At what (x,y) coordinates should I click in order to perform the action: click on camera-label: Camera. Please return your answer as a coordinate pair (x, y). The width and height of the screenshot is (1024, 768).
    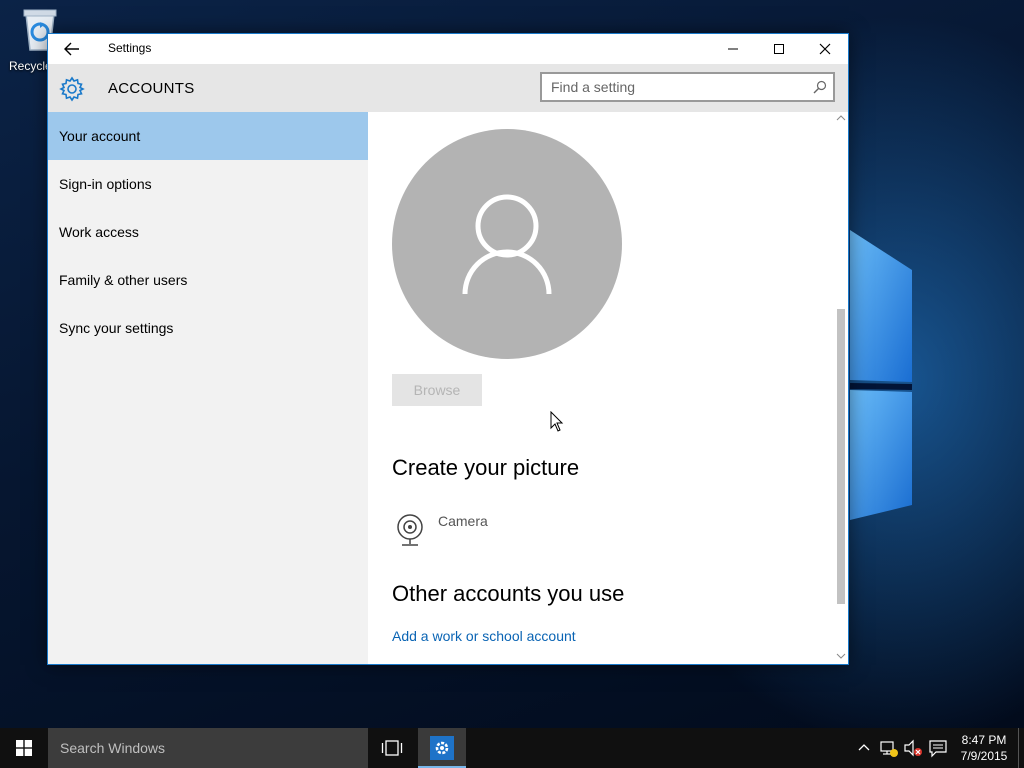
    Looking at the image, I should click on (463, 521).